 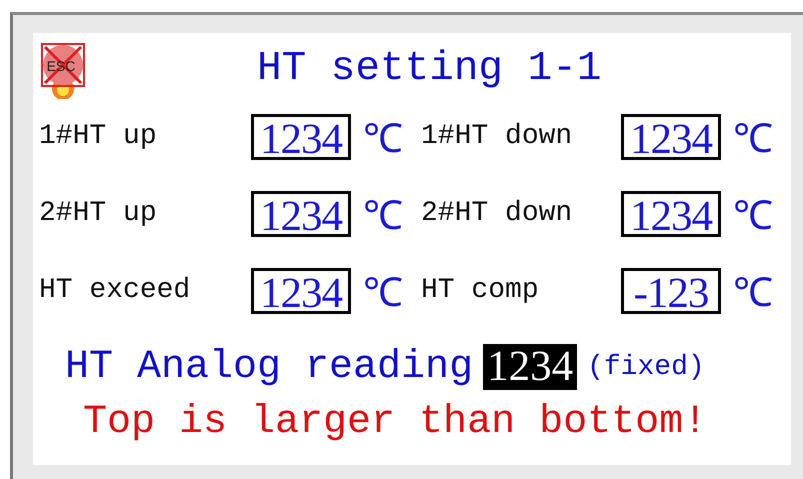 What do you see at coordinates (497, 213) in the screenshot?
I see `setting-label: 2#HT down` at bounding box center [497, 213].